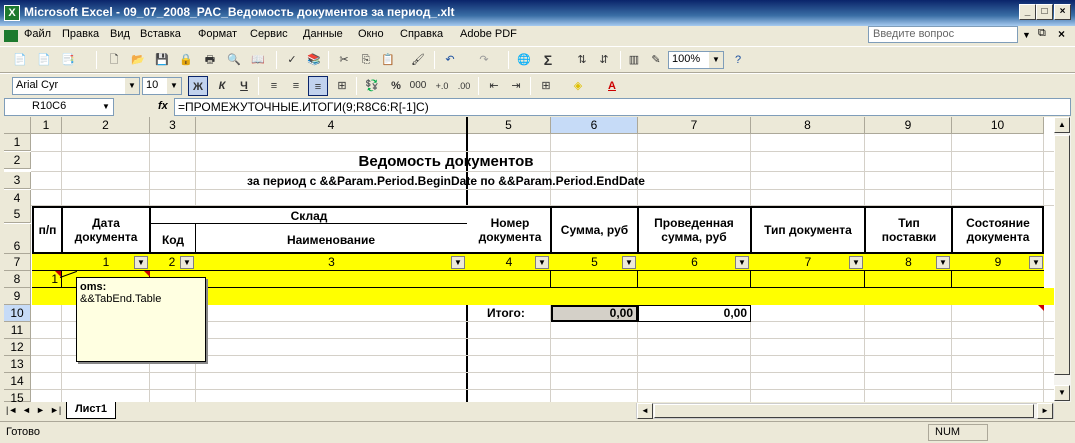  Describe the element at coordinates (645, 411) in the screenshot. I see `scroll-left-icon: ◄` at that location.